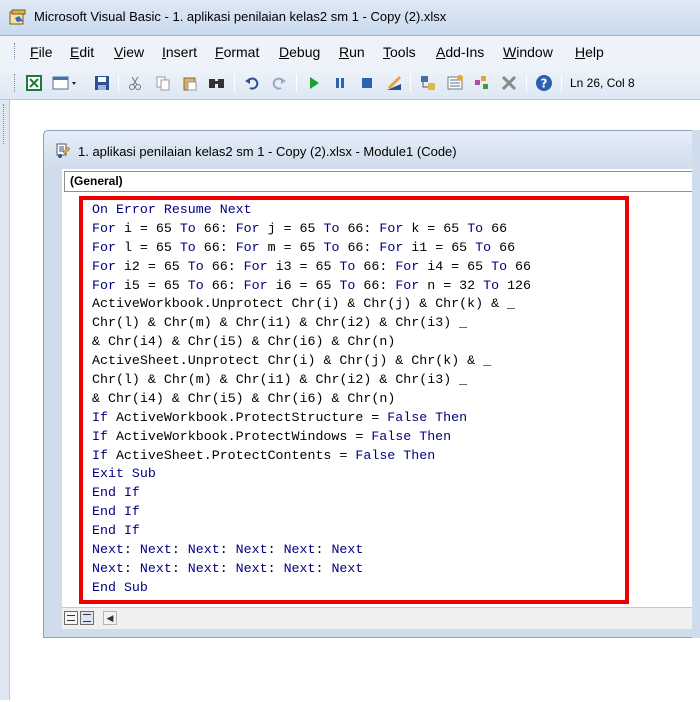 The width and height of the screenshot is (700, 702). I want to click on insert-module-icon, so click(65, 83).